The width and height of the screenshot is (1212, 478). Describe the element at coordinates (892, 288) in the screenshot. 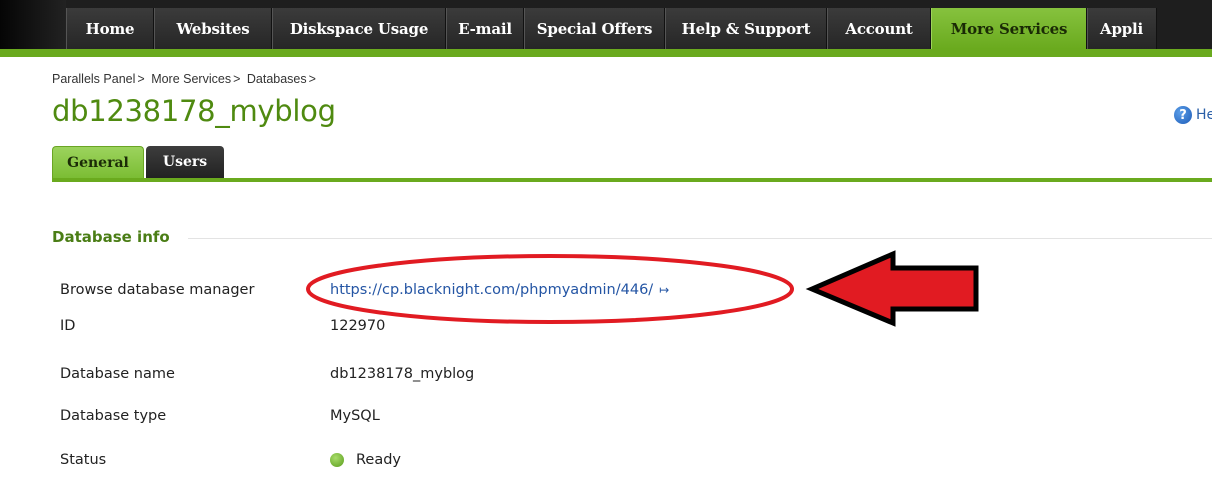

I see `red-arrow-icon` at that location.